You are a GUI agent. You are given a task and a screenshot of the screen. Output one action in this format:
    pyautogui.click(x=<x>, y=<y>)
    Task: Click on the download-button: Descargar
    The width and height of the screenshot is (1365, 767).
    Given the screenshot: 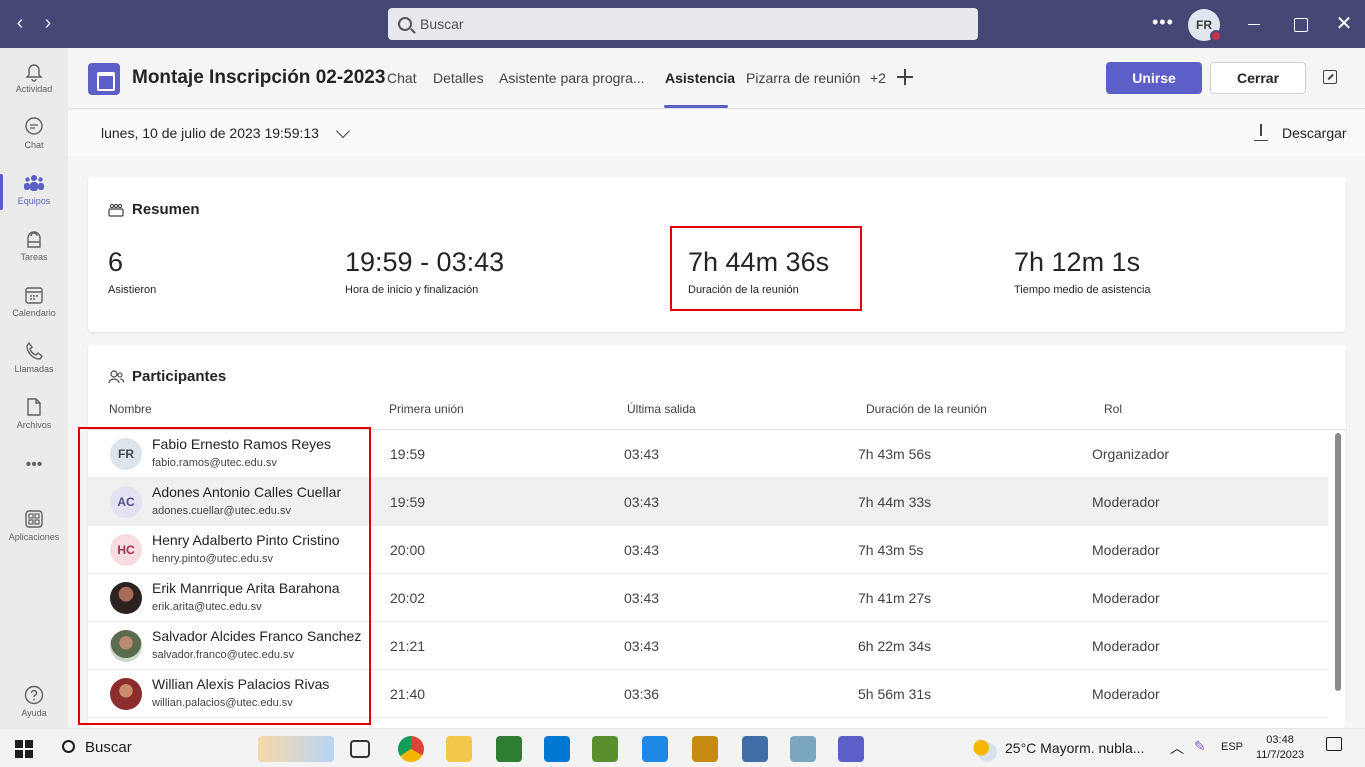 What is the action you would take?
    pyautogui.click(x=1314, y=133)
    